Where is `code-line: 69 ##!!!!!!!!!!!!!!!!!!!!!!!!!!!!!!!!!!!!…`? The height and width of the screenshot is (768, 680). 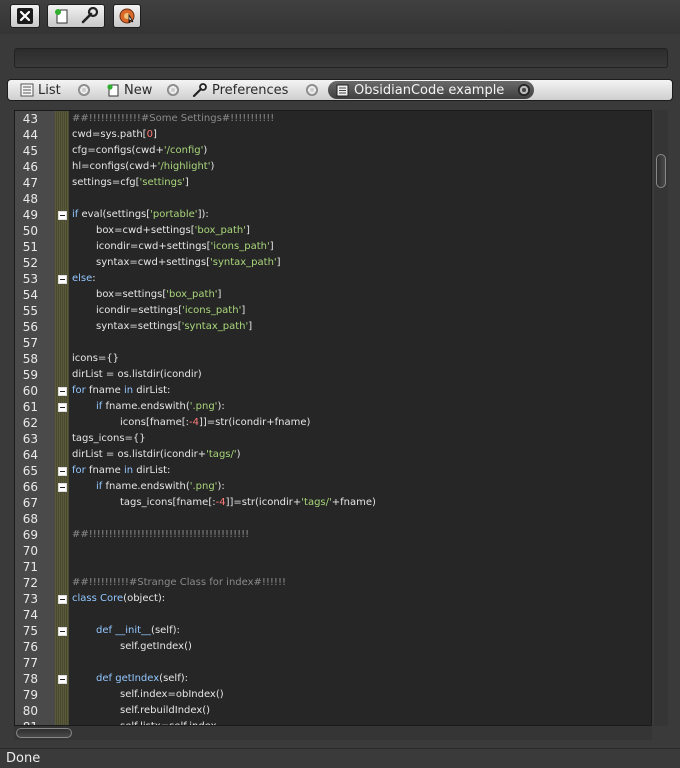 code-line: 69 ##!!!!!!!!!!!!!!!!!!!!!!!!!!!!!!!!!!!!… is located at coordinates (333, 535).